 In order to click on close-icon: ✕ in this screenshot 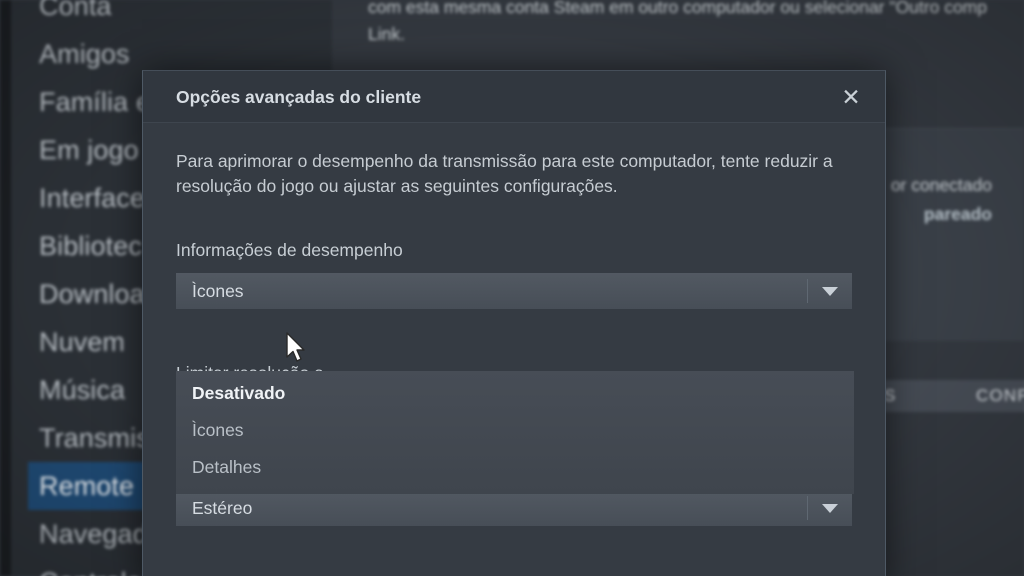, I will do `click(851, 97)`.